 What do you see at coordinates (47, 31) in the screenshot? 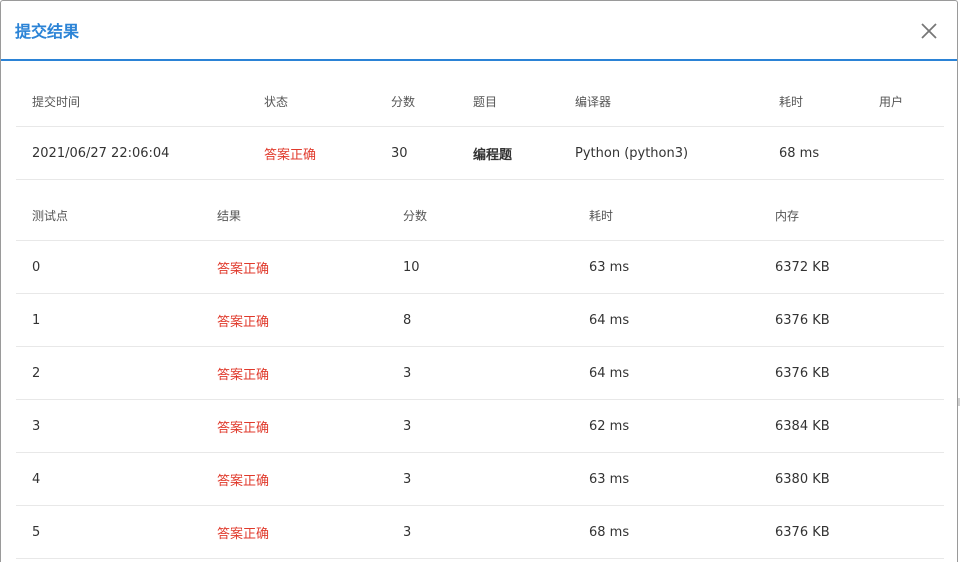
I see `dialog-title: 提交结果` at bounding box center [47, 31].